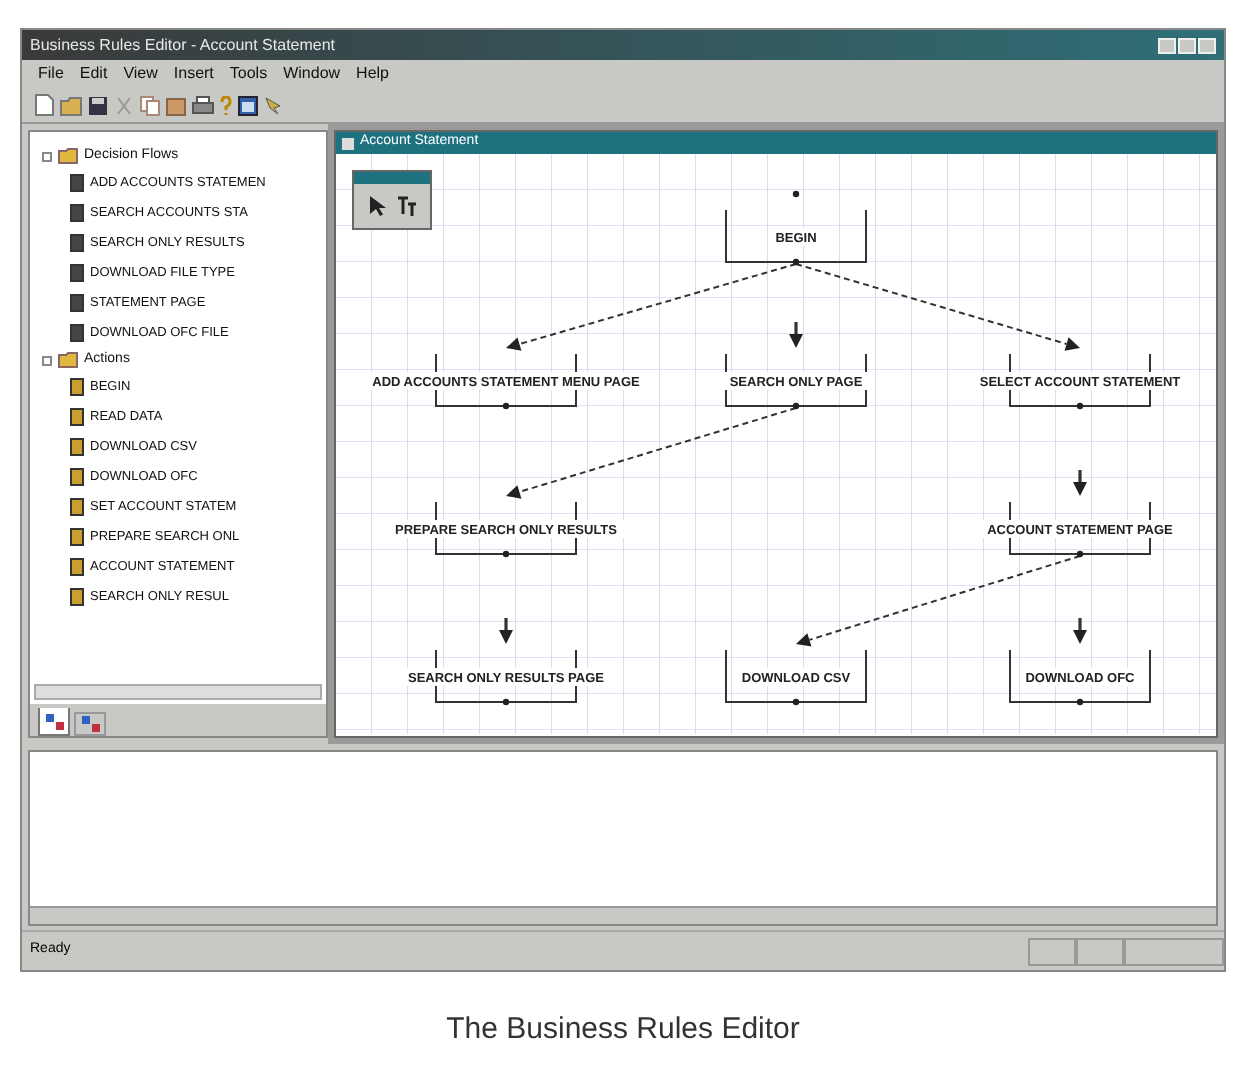 Image resolution: width=1246 pixels, height=1066 pixels. What do you see at coordinates (1187, 45) in the screenshot?
I see `maximize-button` at bounding box center [1187, 45].